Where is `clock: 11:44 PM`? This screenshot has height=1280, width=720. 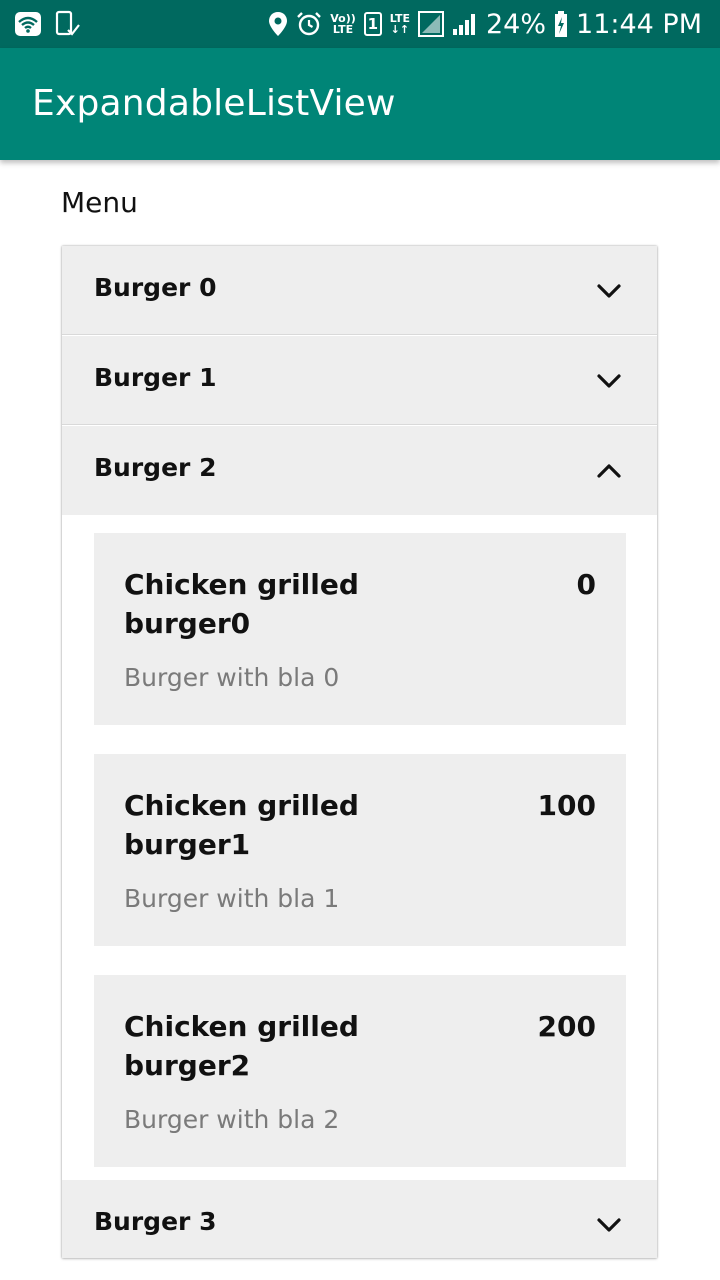 clock: 11:44 PM is located at coordinates (639, 24).